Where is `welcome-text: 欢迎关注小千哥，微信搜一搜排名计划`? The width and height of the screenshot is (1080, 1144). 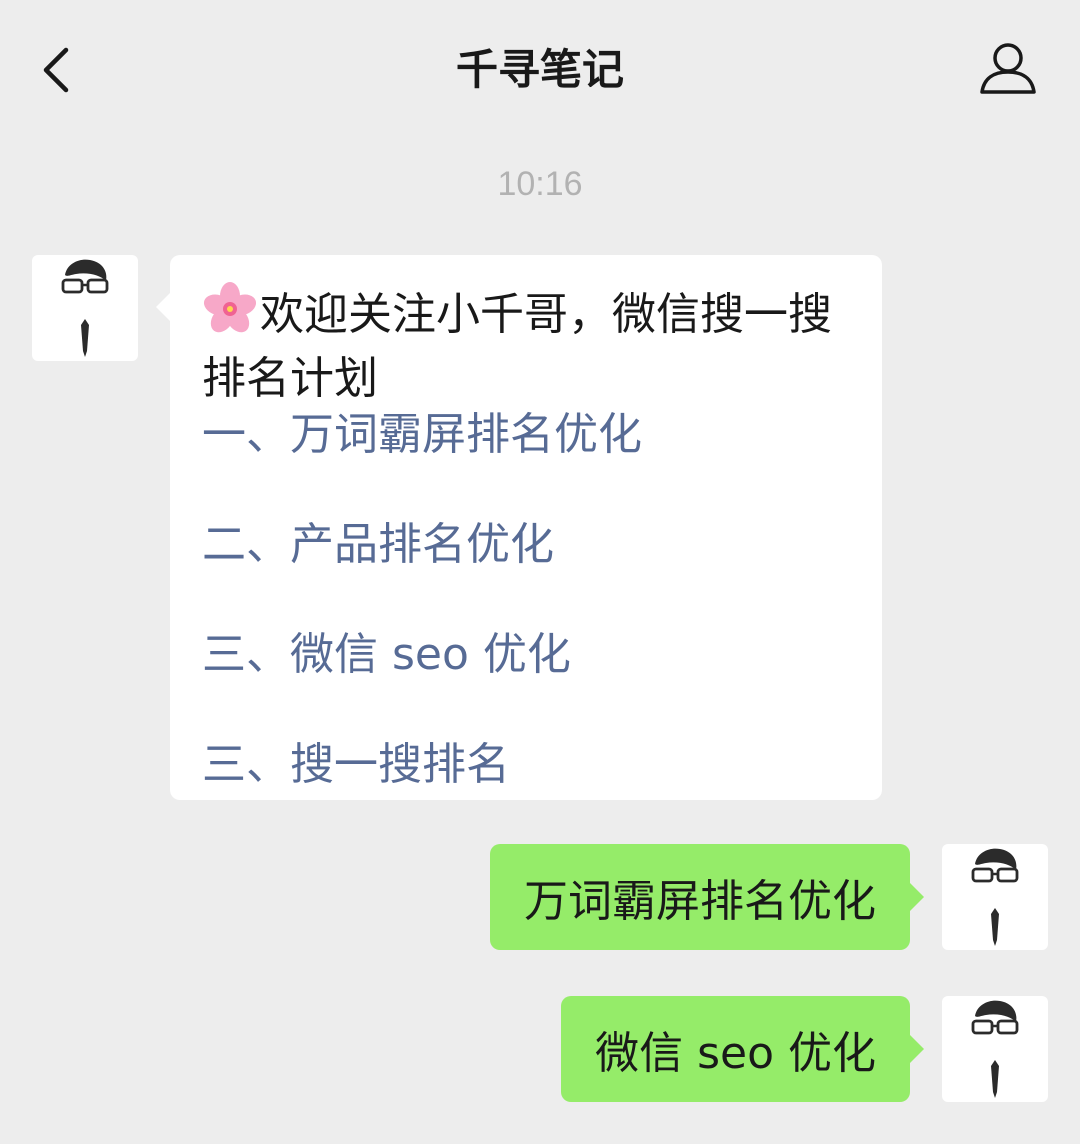
welcome-text: 欢迎关注小千哥，微信搜一搜排名计划 is located at coordinates (527, 344).